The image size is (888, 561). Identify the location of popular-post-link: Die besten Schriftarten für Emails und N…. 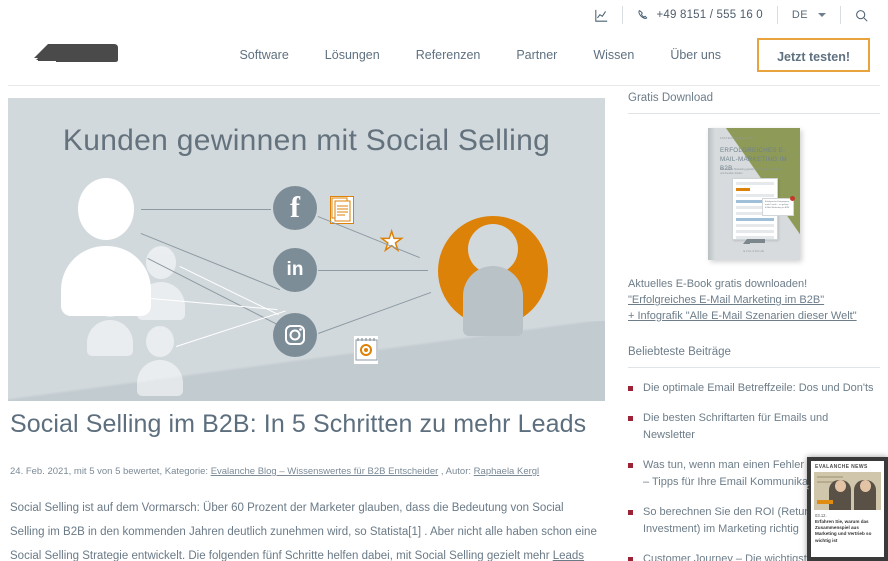
(735, 426).